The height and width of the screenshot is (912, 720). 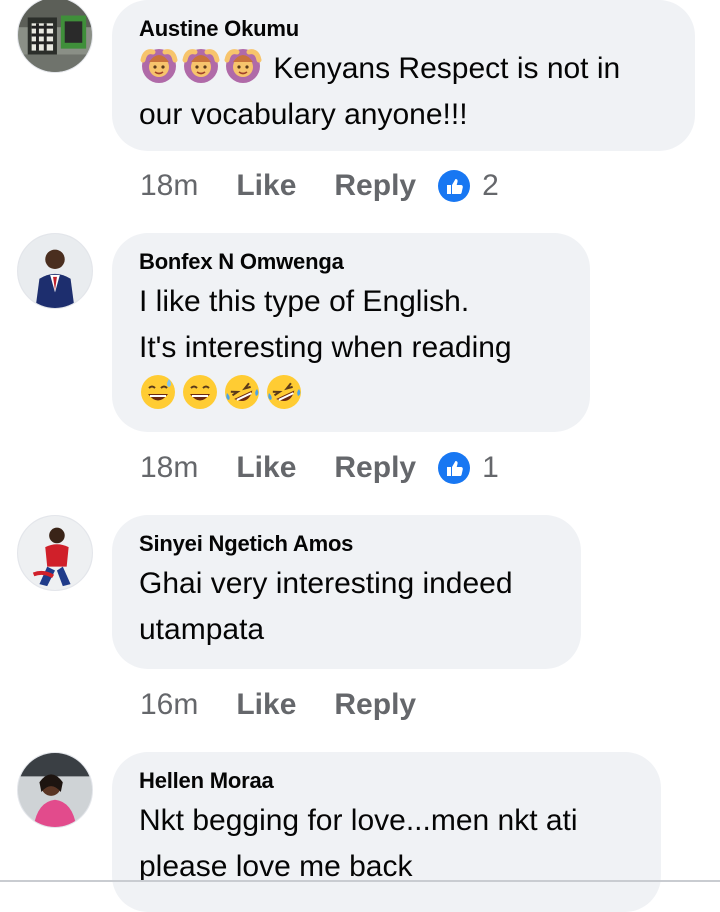 What do you see at coordinates (490, 467) in the screenshot?
I see `reaction-count: 1` at bounding box center [490, 467].